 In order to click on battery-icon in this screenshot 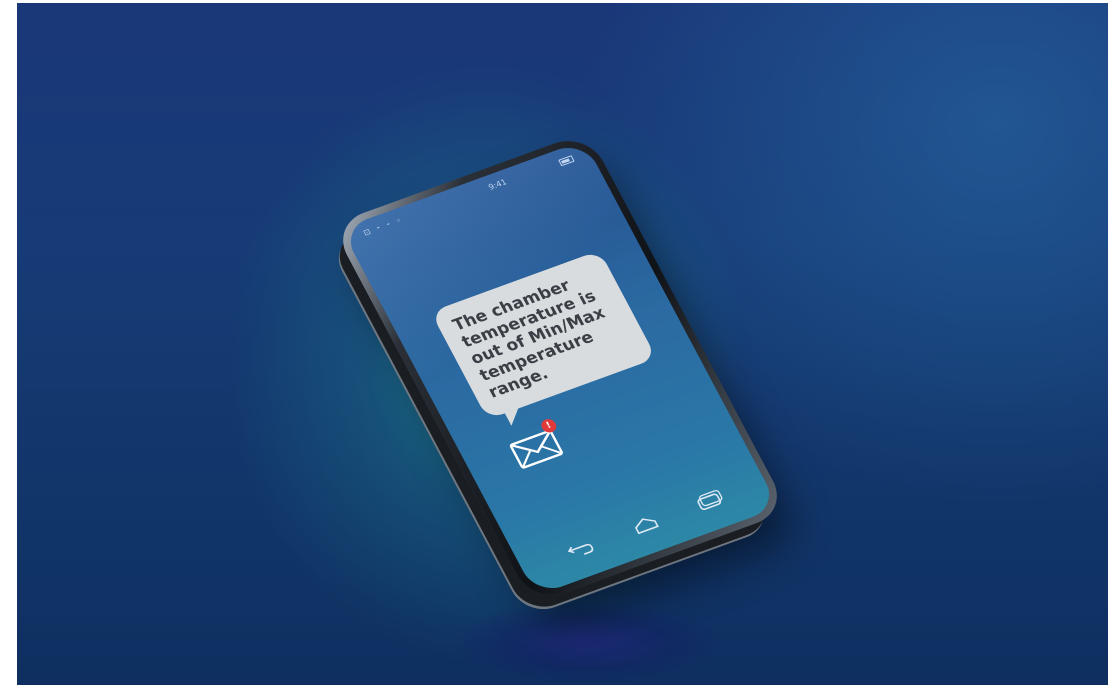, I will do `click(566, 161)`.